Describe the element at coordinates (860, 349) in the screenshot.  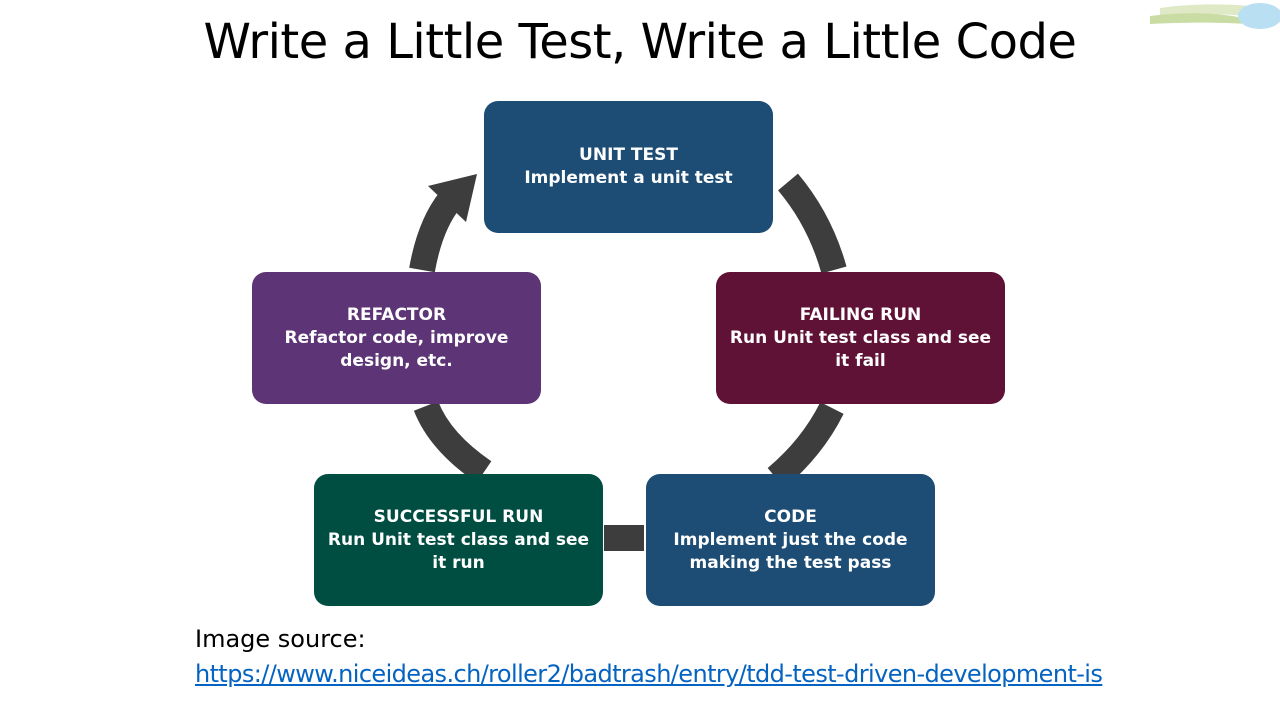
I see `step-description: Run Unit test class and see it fail` at that location.